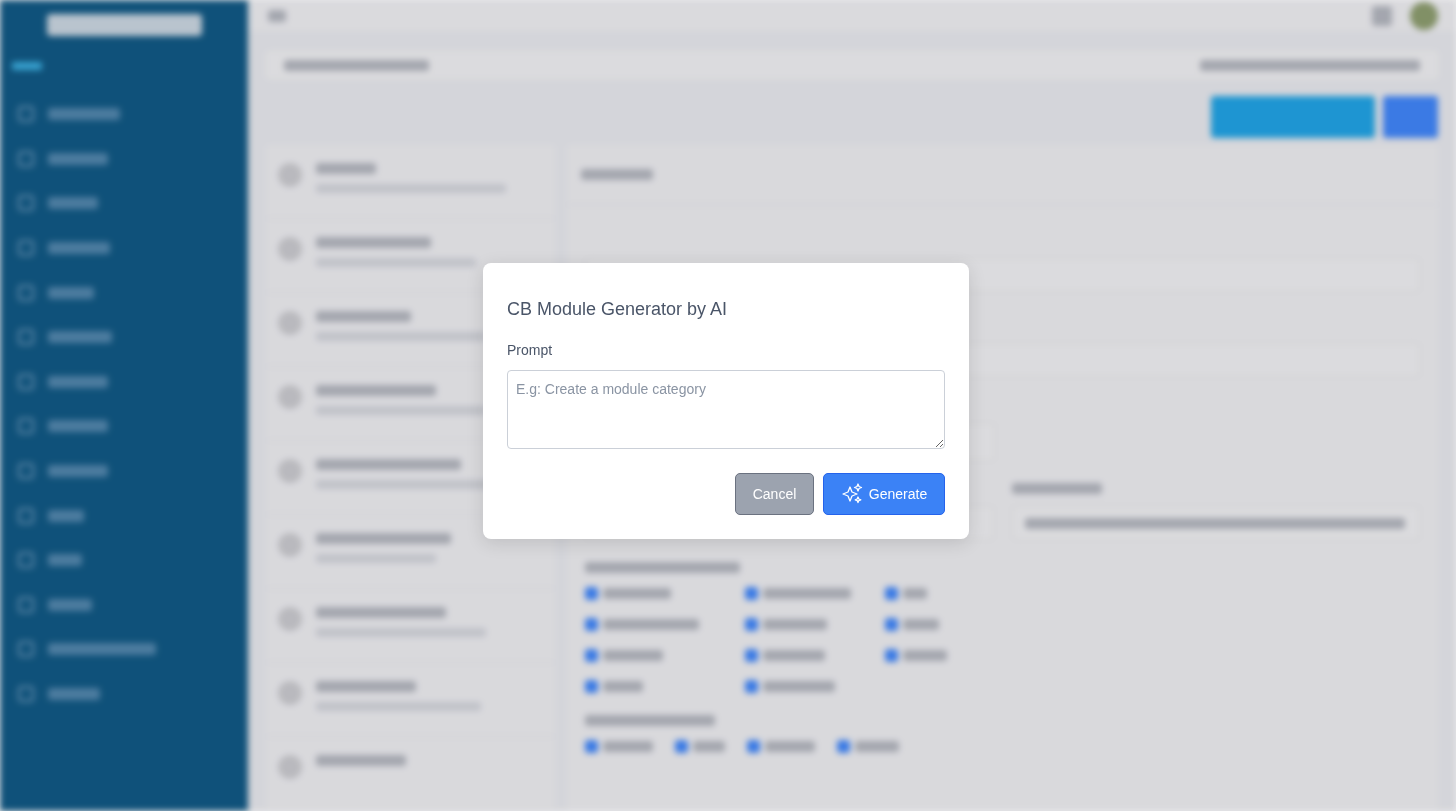 This screenshot has height=811, width=1456. Describe the element at coordinates (774, 494) in the screenshot. I see `cancel-button: Cancel` at that location.